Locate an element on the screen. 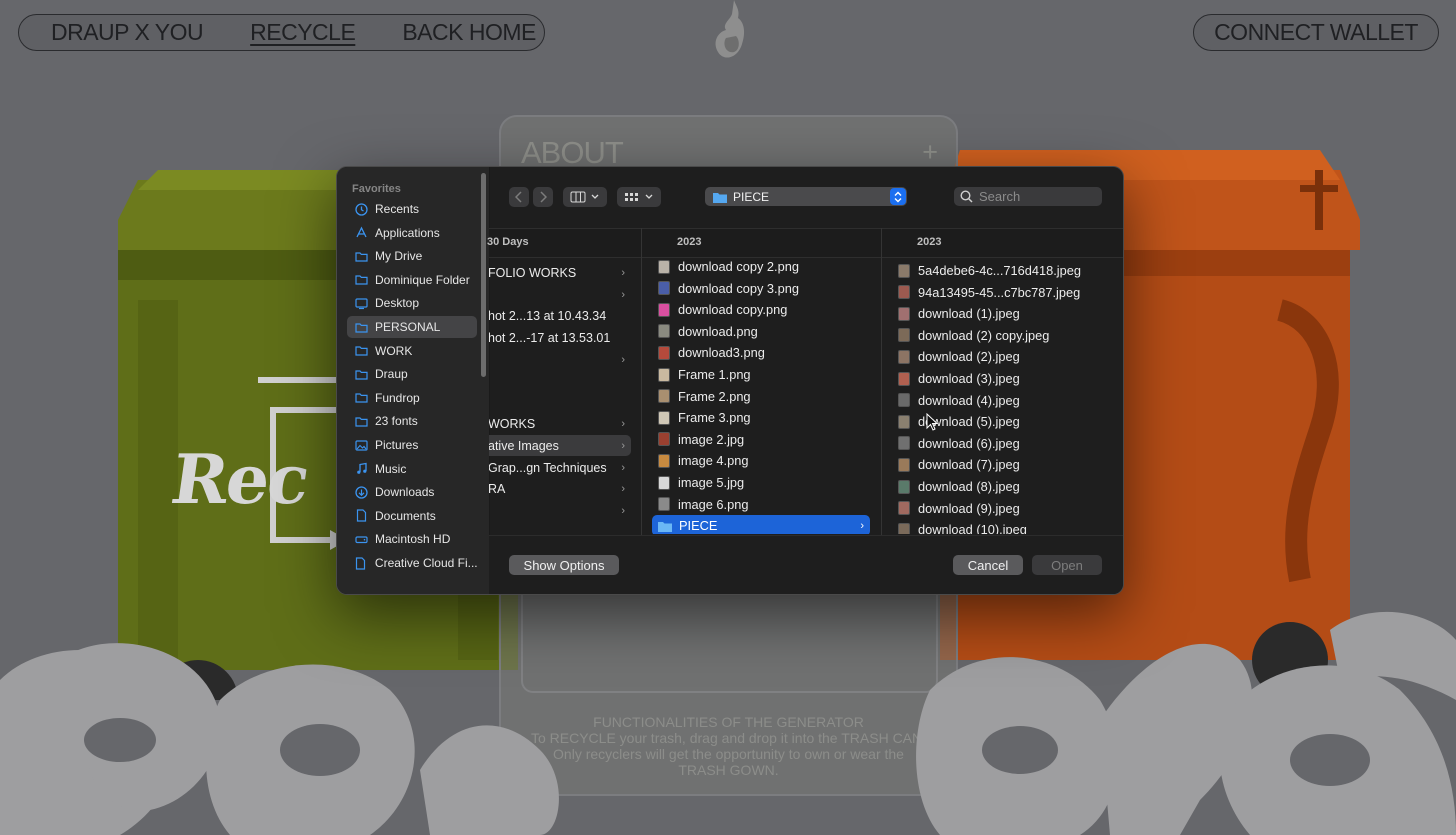  file-row: 94a13495-45...c7bc787.jpeg is located at coordinates (1001, 292).